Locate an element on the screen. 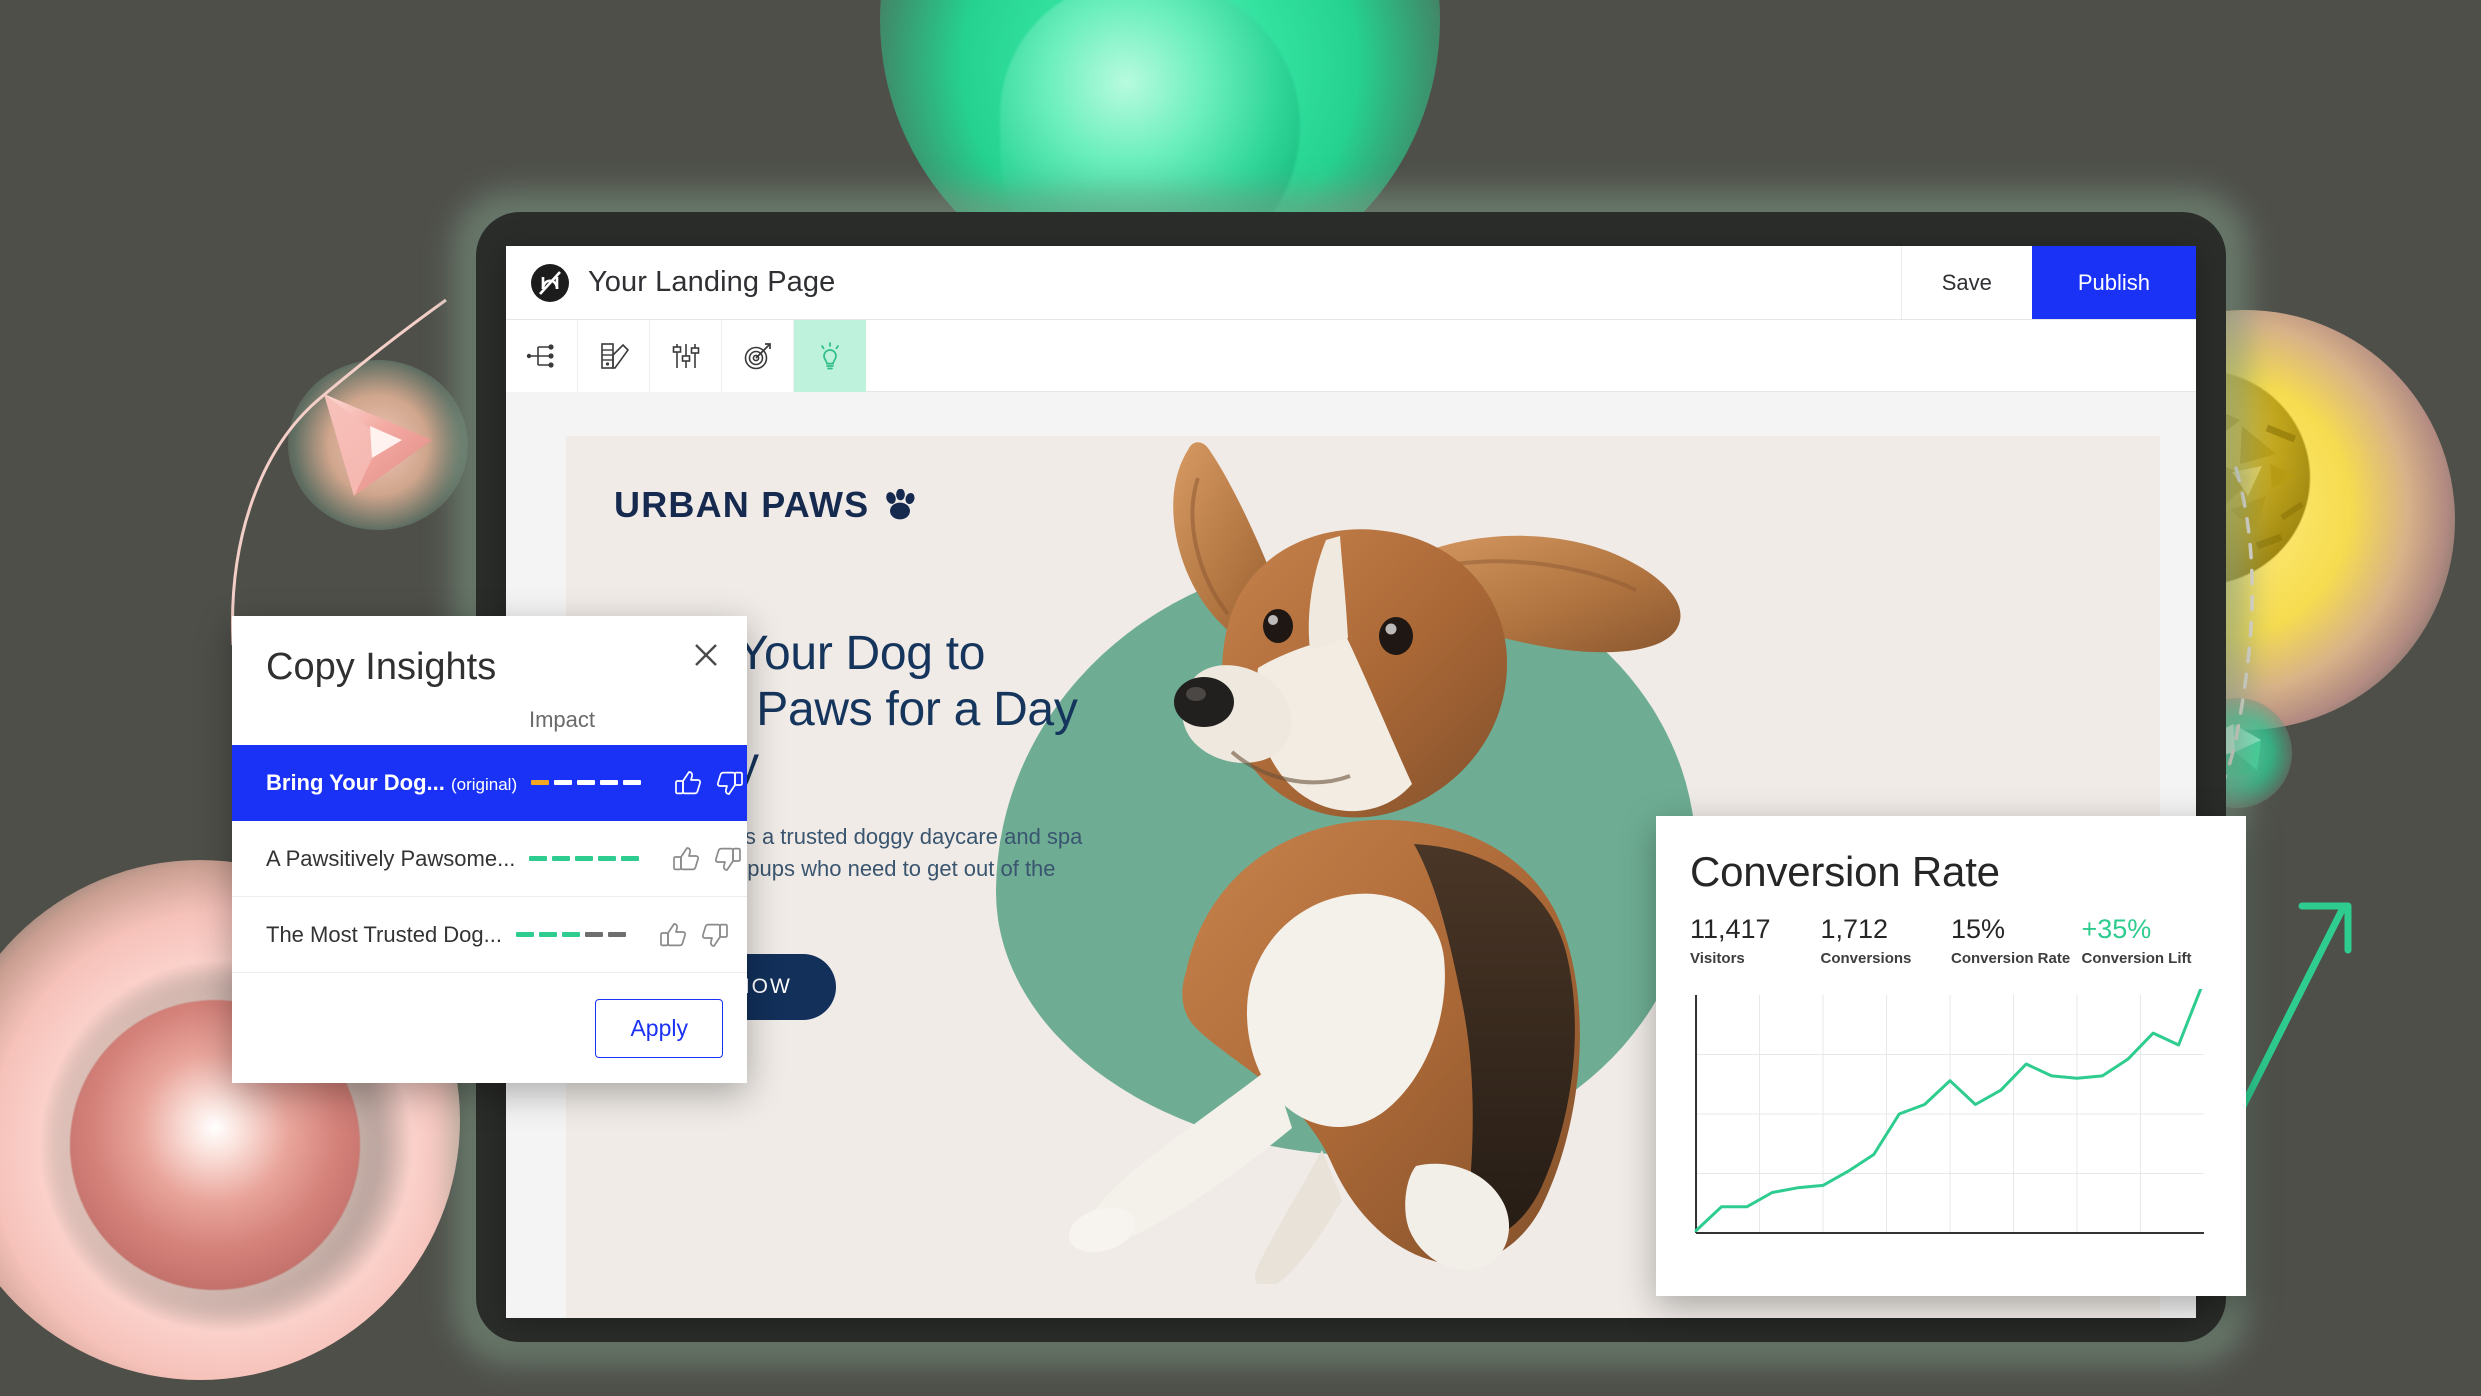 This screenshot has height=1396, width=2481. stat-visitors: 11,417 Visitors is located at coordinates (1755, 940).